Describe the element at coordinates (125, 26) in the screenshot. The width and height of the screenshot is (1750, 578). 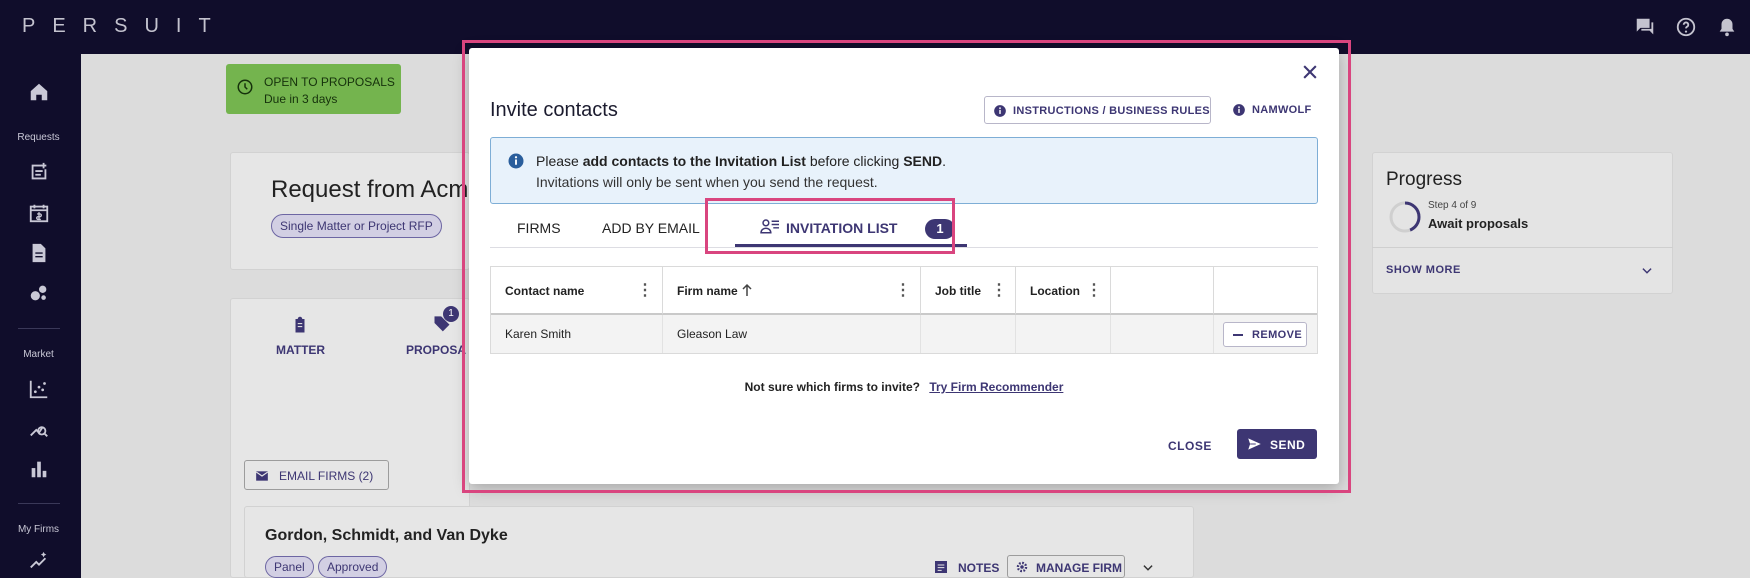
I see `persuit-logo: PERSUIT` at that location.